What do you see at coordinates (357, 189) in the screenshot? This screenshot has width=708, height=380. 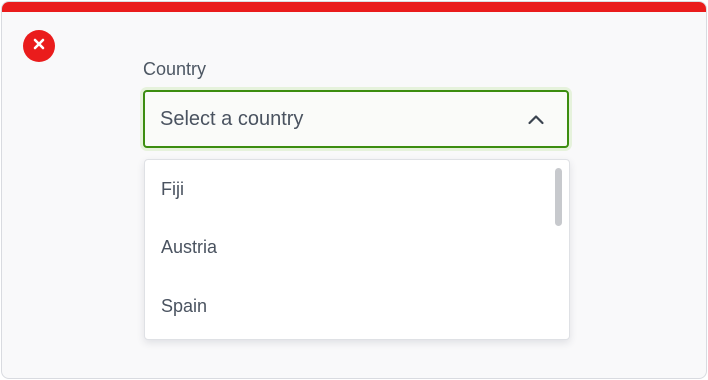 I see `country-option-fiji: Fiji` at bounding box center [357, 189].